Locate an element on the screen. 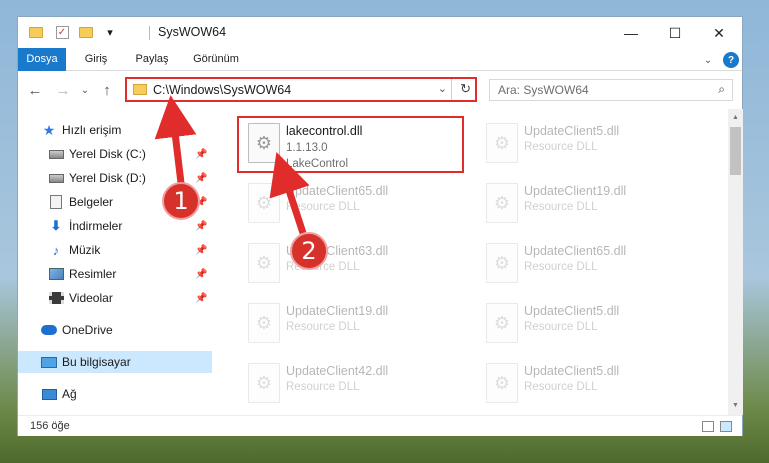 This screenshot has height=463, width=769. sidebar-item-this-pc: Bu bilgisayar is located at coordinates (115, 362).